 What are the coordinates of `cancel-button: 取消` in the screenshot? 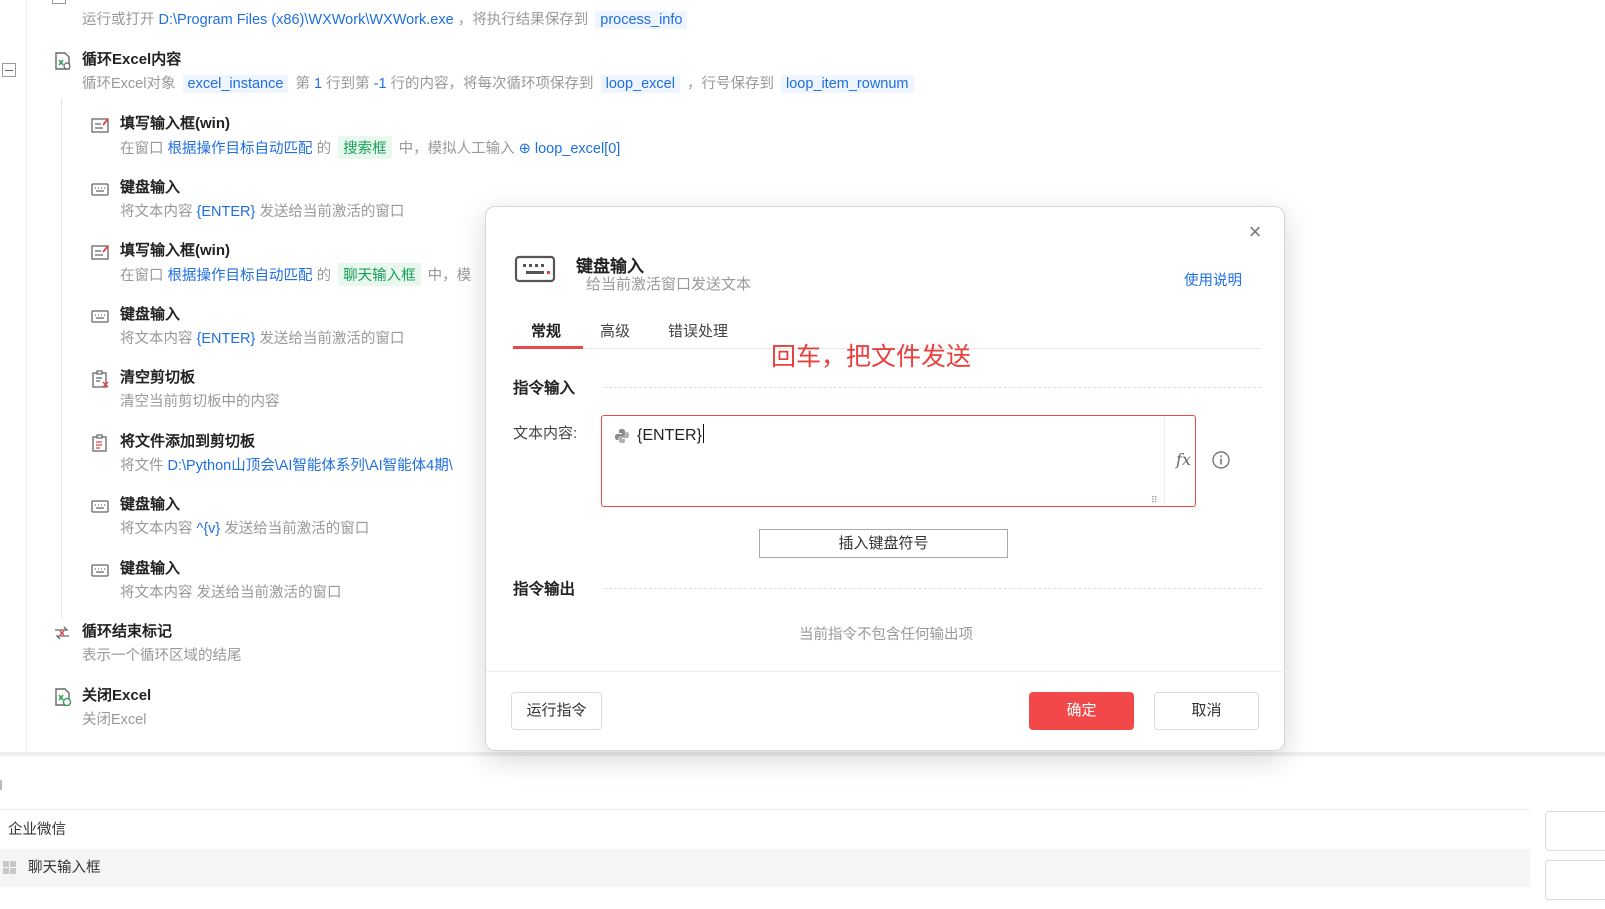 It's located at (1206, 711).